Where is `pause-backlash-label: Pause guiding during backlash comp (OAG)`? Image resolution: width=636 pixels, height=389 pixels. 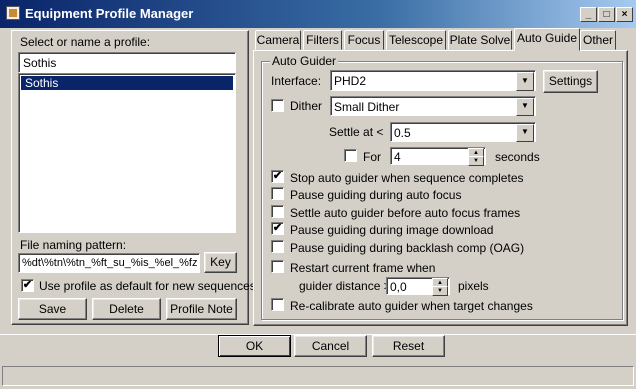
pause-backlash-label: Pause guiding during backlash comp (OAG) is located at coordinates (407, 248).